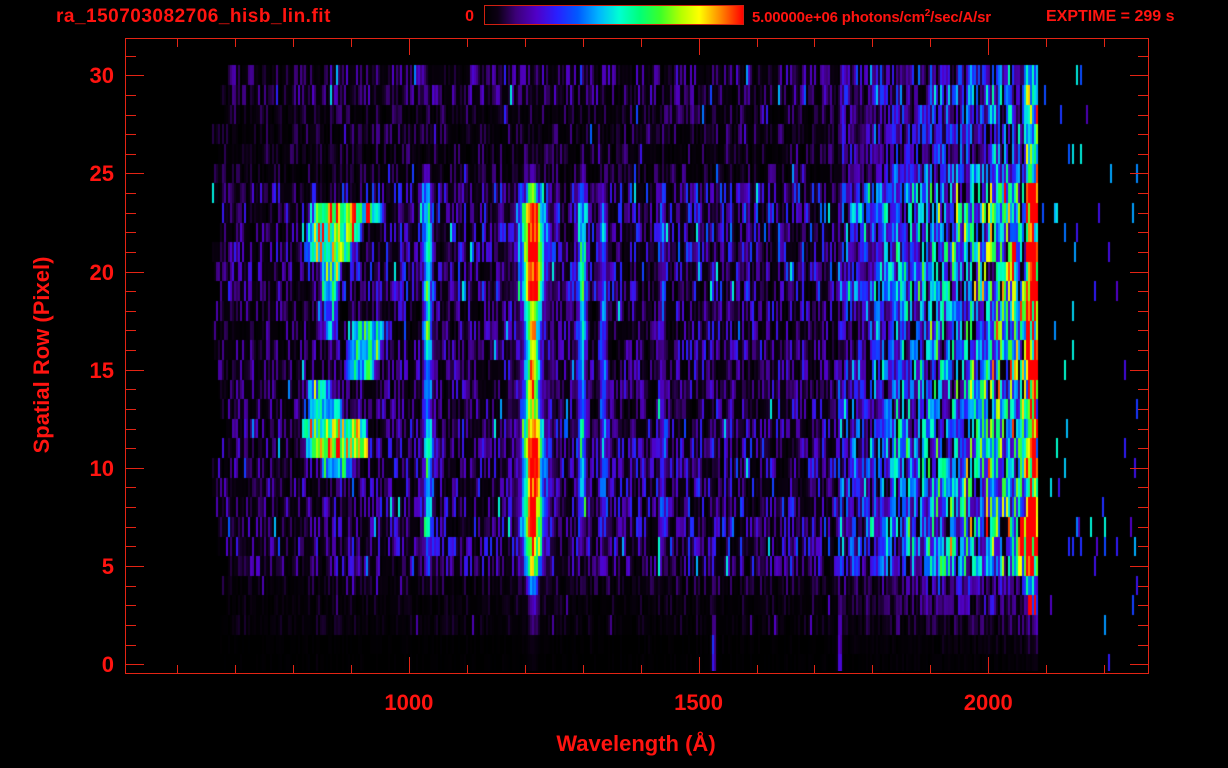 This screenshot has height=768, width=1228. What do you see at coordinates (795, 17) in the screenshot?
I see `colorbar-max-value: 5.00000e+06` at bounding box center [795, 17].